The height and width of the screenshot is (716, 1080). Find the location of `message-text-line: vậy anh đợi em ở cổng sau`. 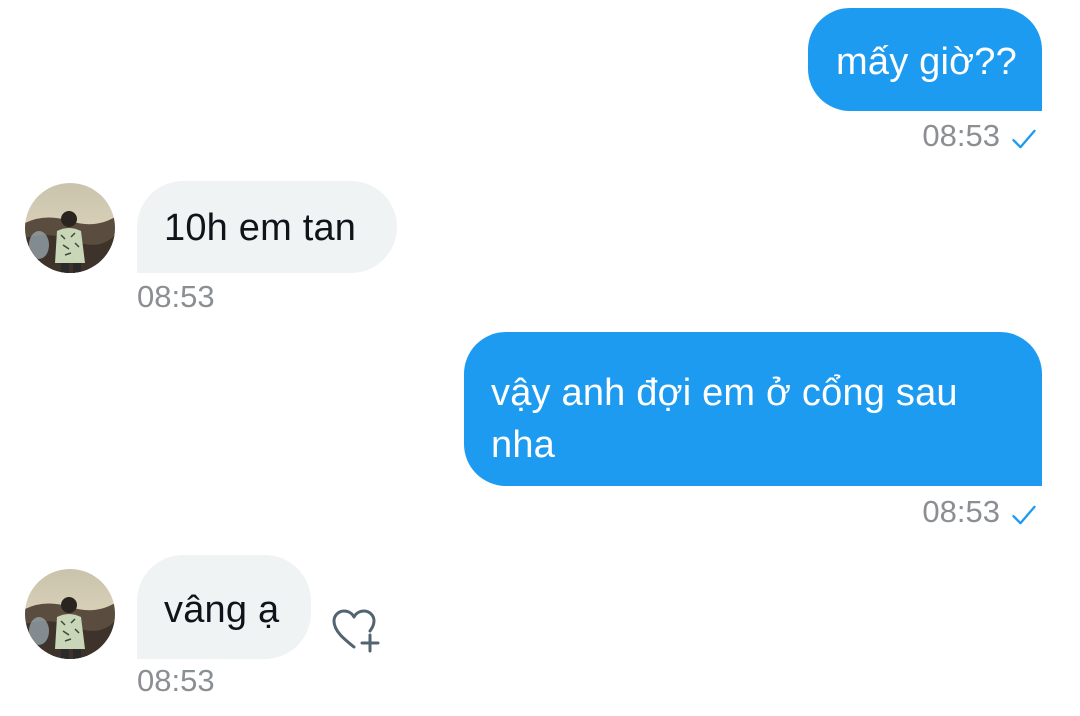

message-text-line: vậy anh đợi em ở cổng sau is located at coordinates (724, 393).